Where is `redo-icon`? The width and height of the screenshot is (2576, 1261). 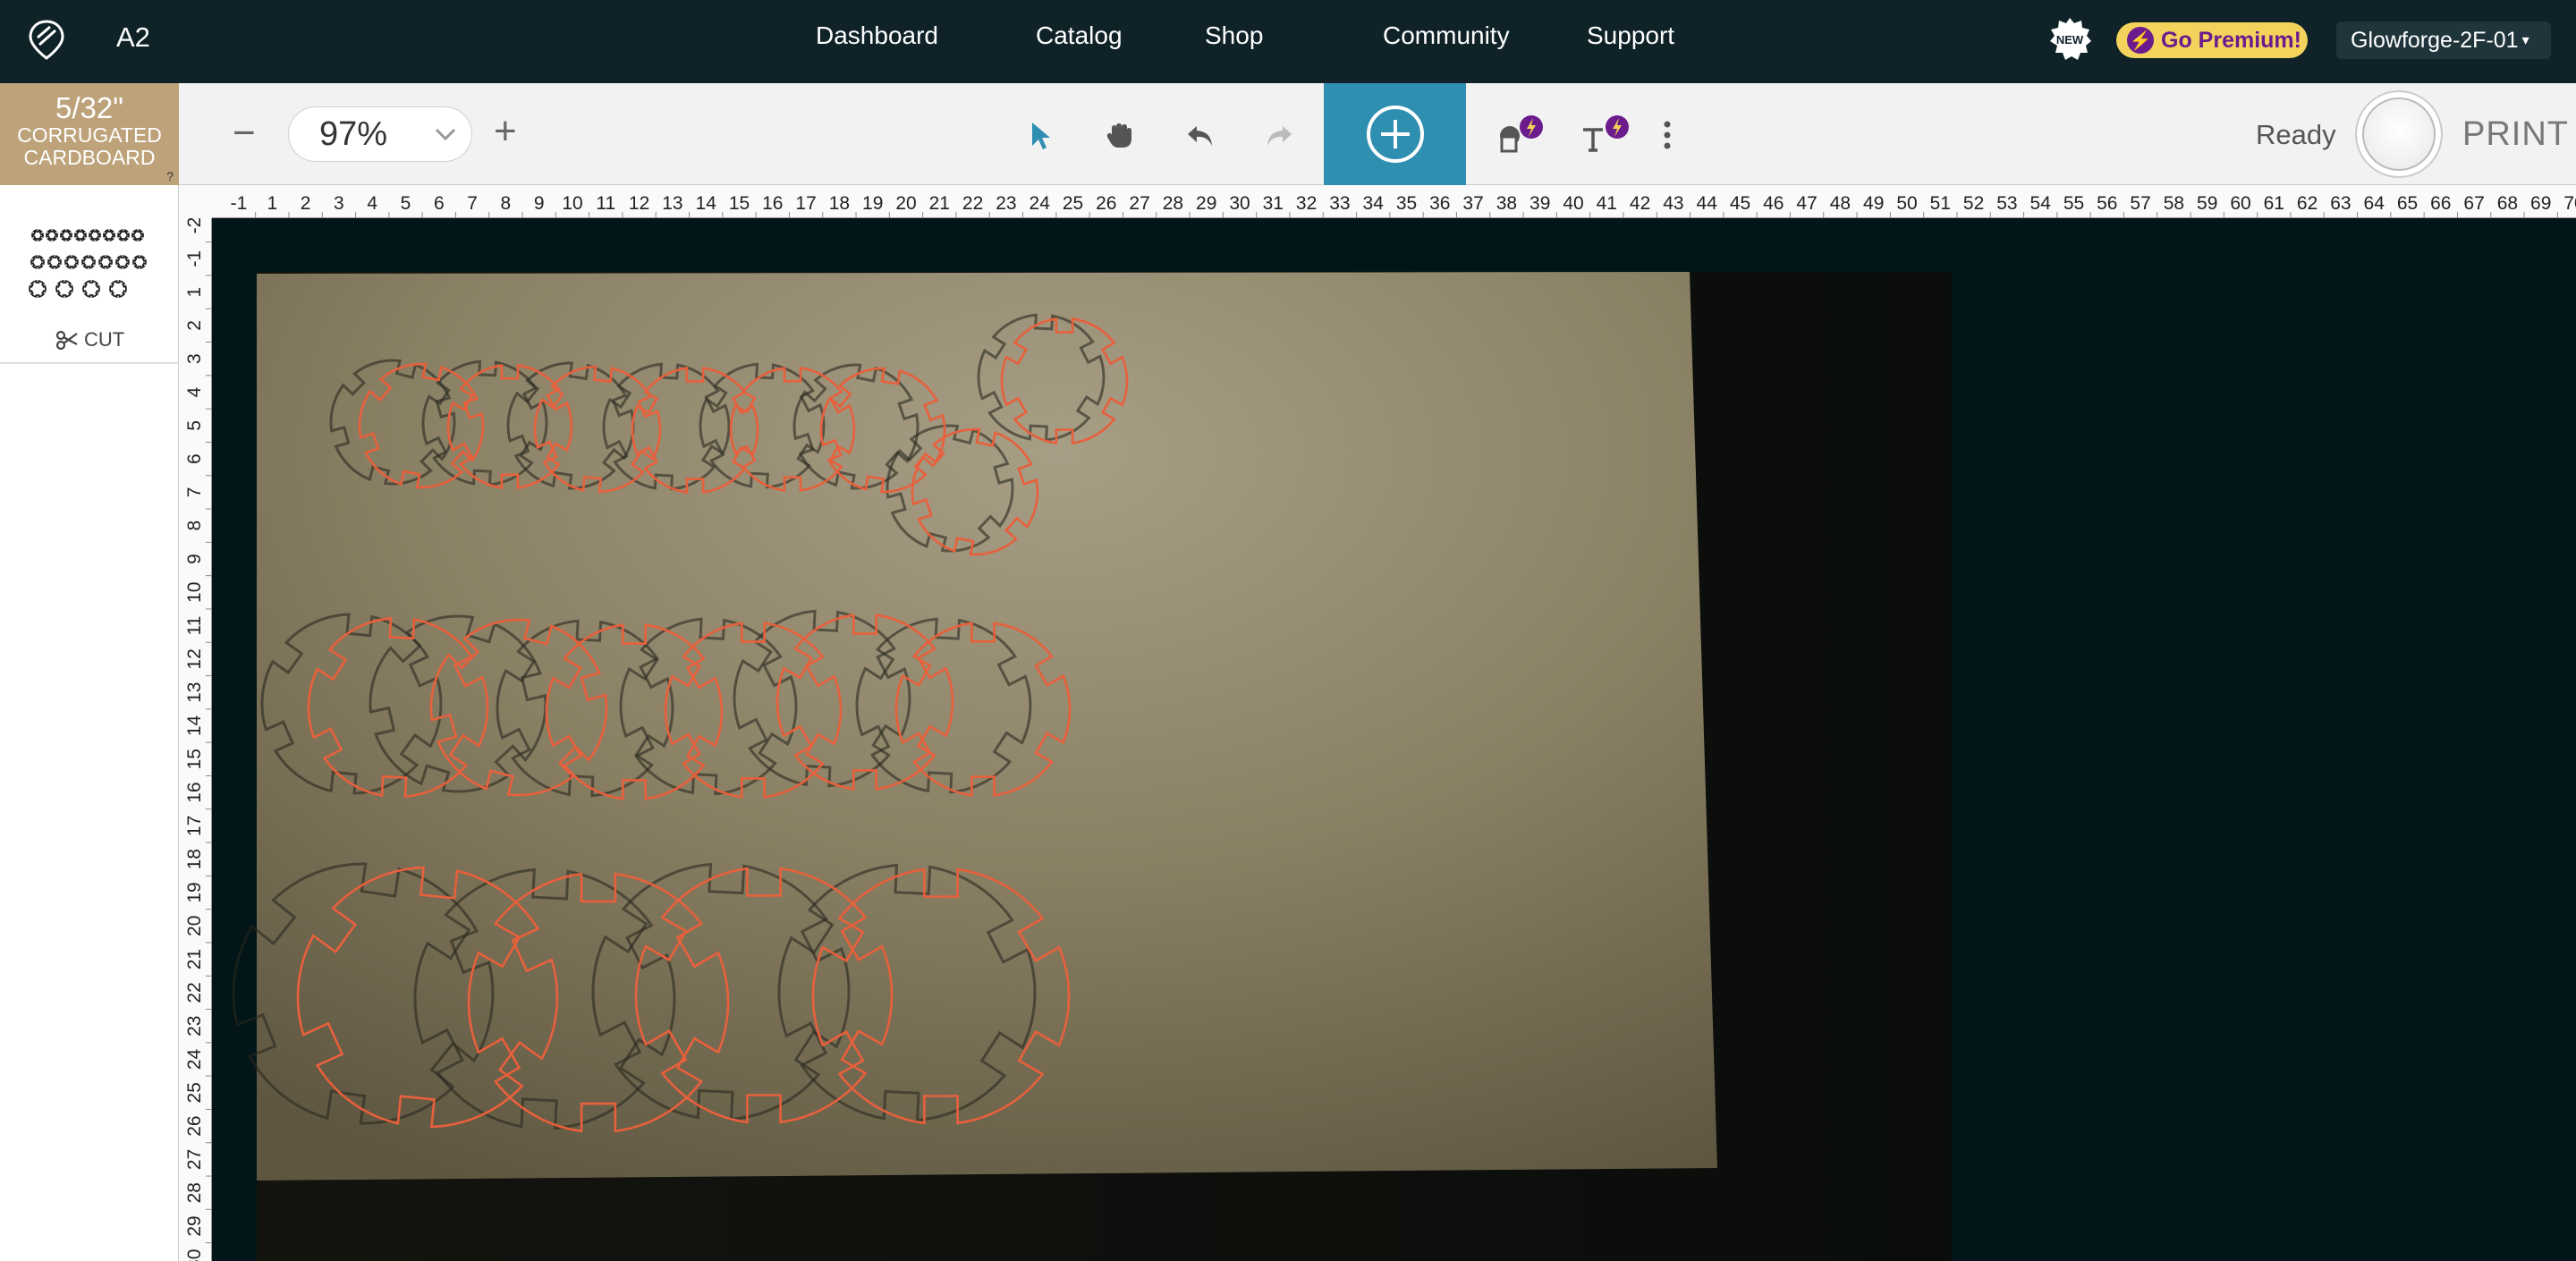
redo-icon is located at coordinates (1279, 135).